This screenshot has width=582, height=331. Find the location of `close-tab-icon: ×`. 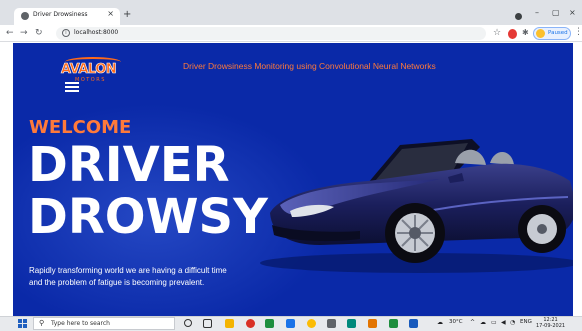

close-tab-icon: × is located at coordinates (110, 13).